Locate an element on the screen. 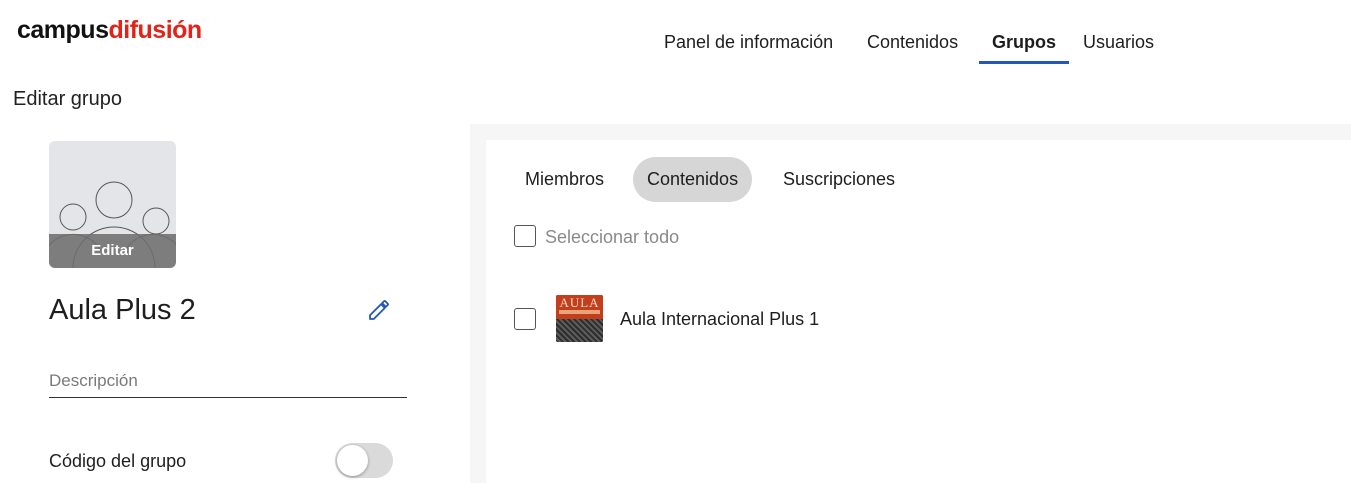 The image size is (1351, 483). group-name: Aula Plus 2 is located at coordinates (122, 310).